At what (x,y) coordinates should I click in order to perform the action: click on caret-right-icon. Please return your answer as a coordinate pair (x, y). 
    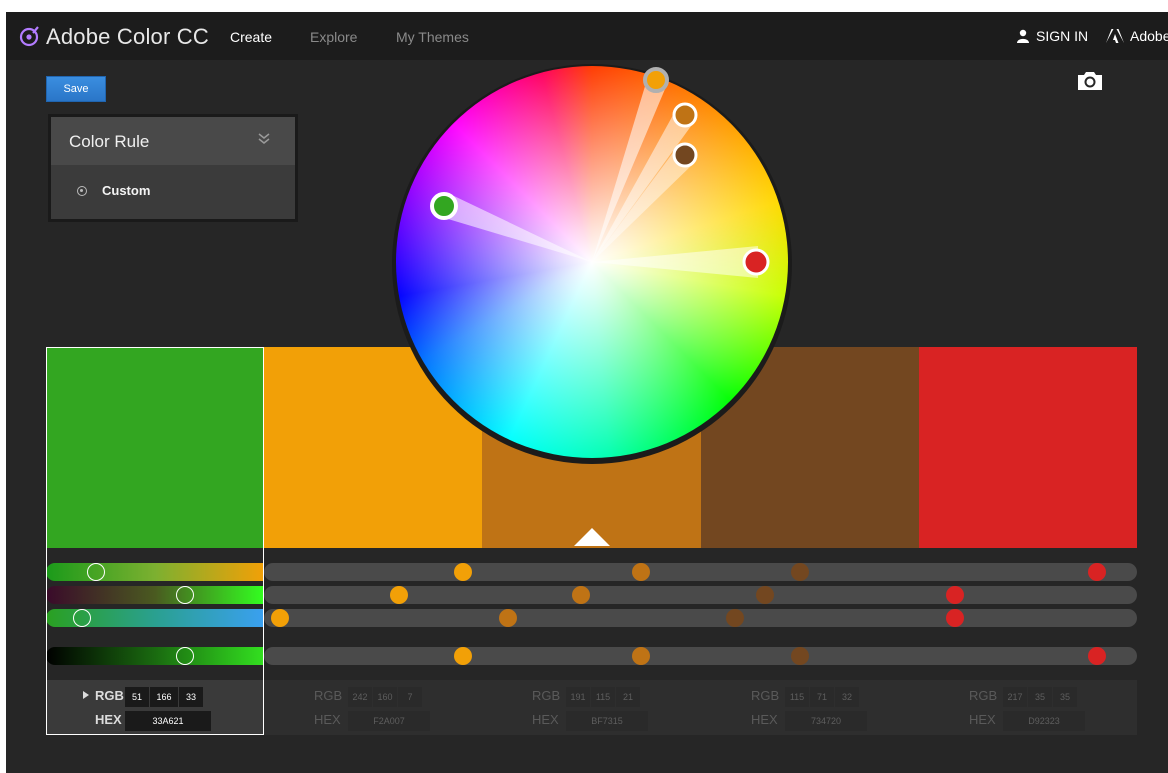
    Looking at the image, I should click on (86, 695).